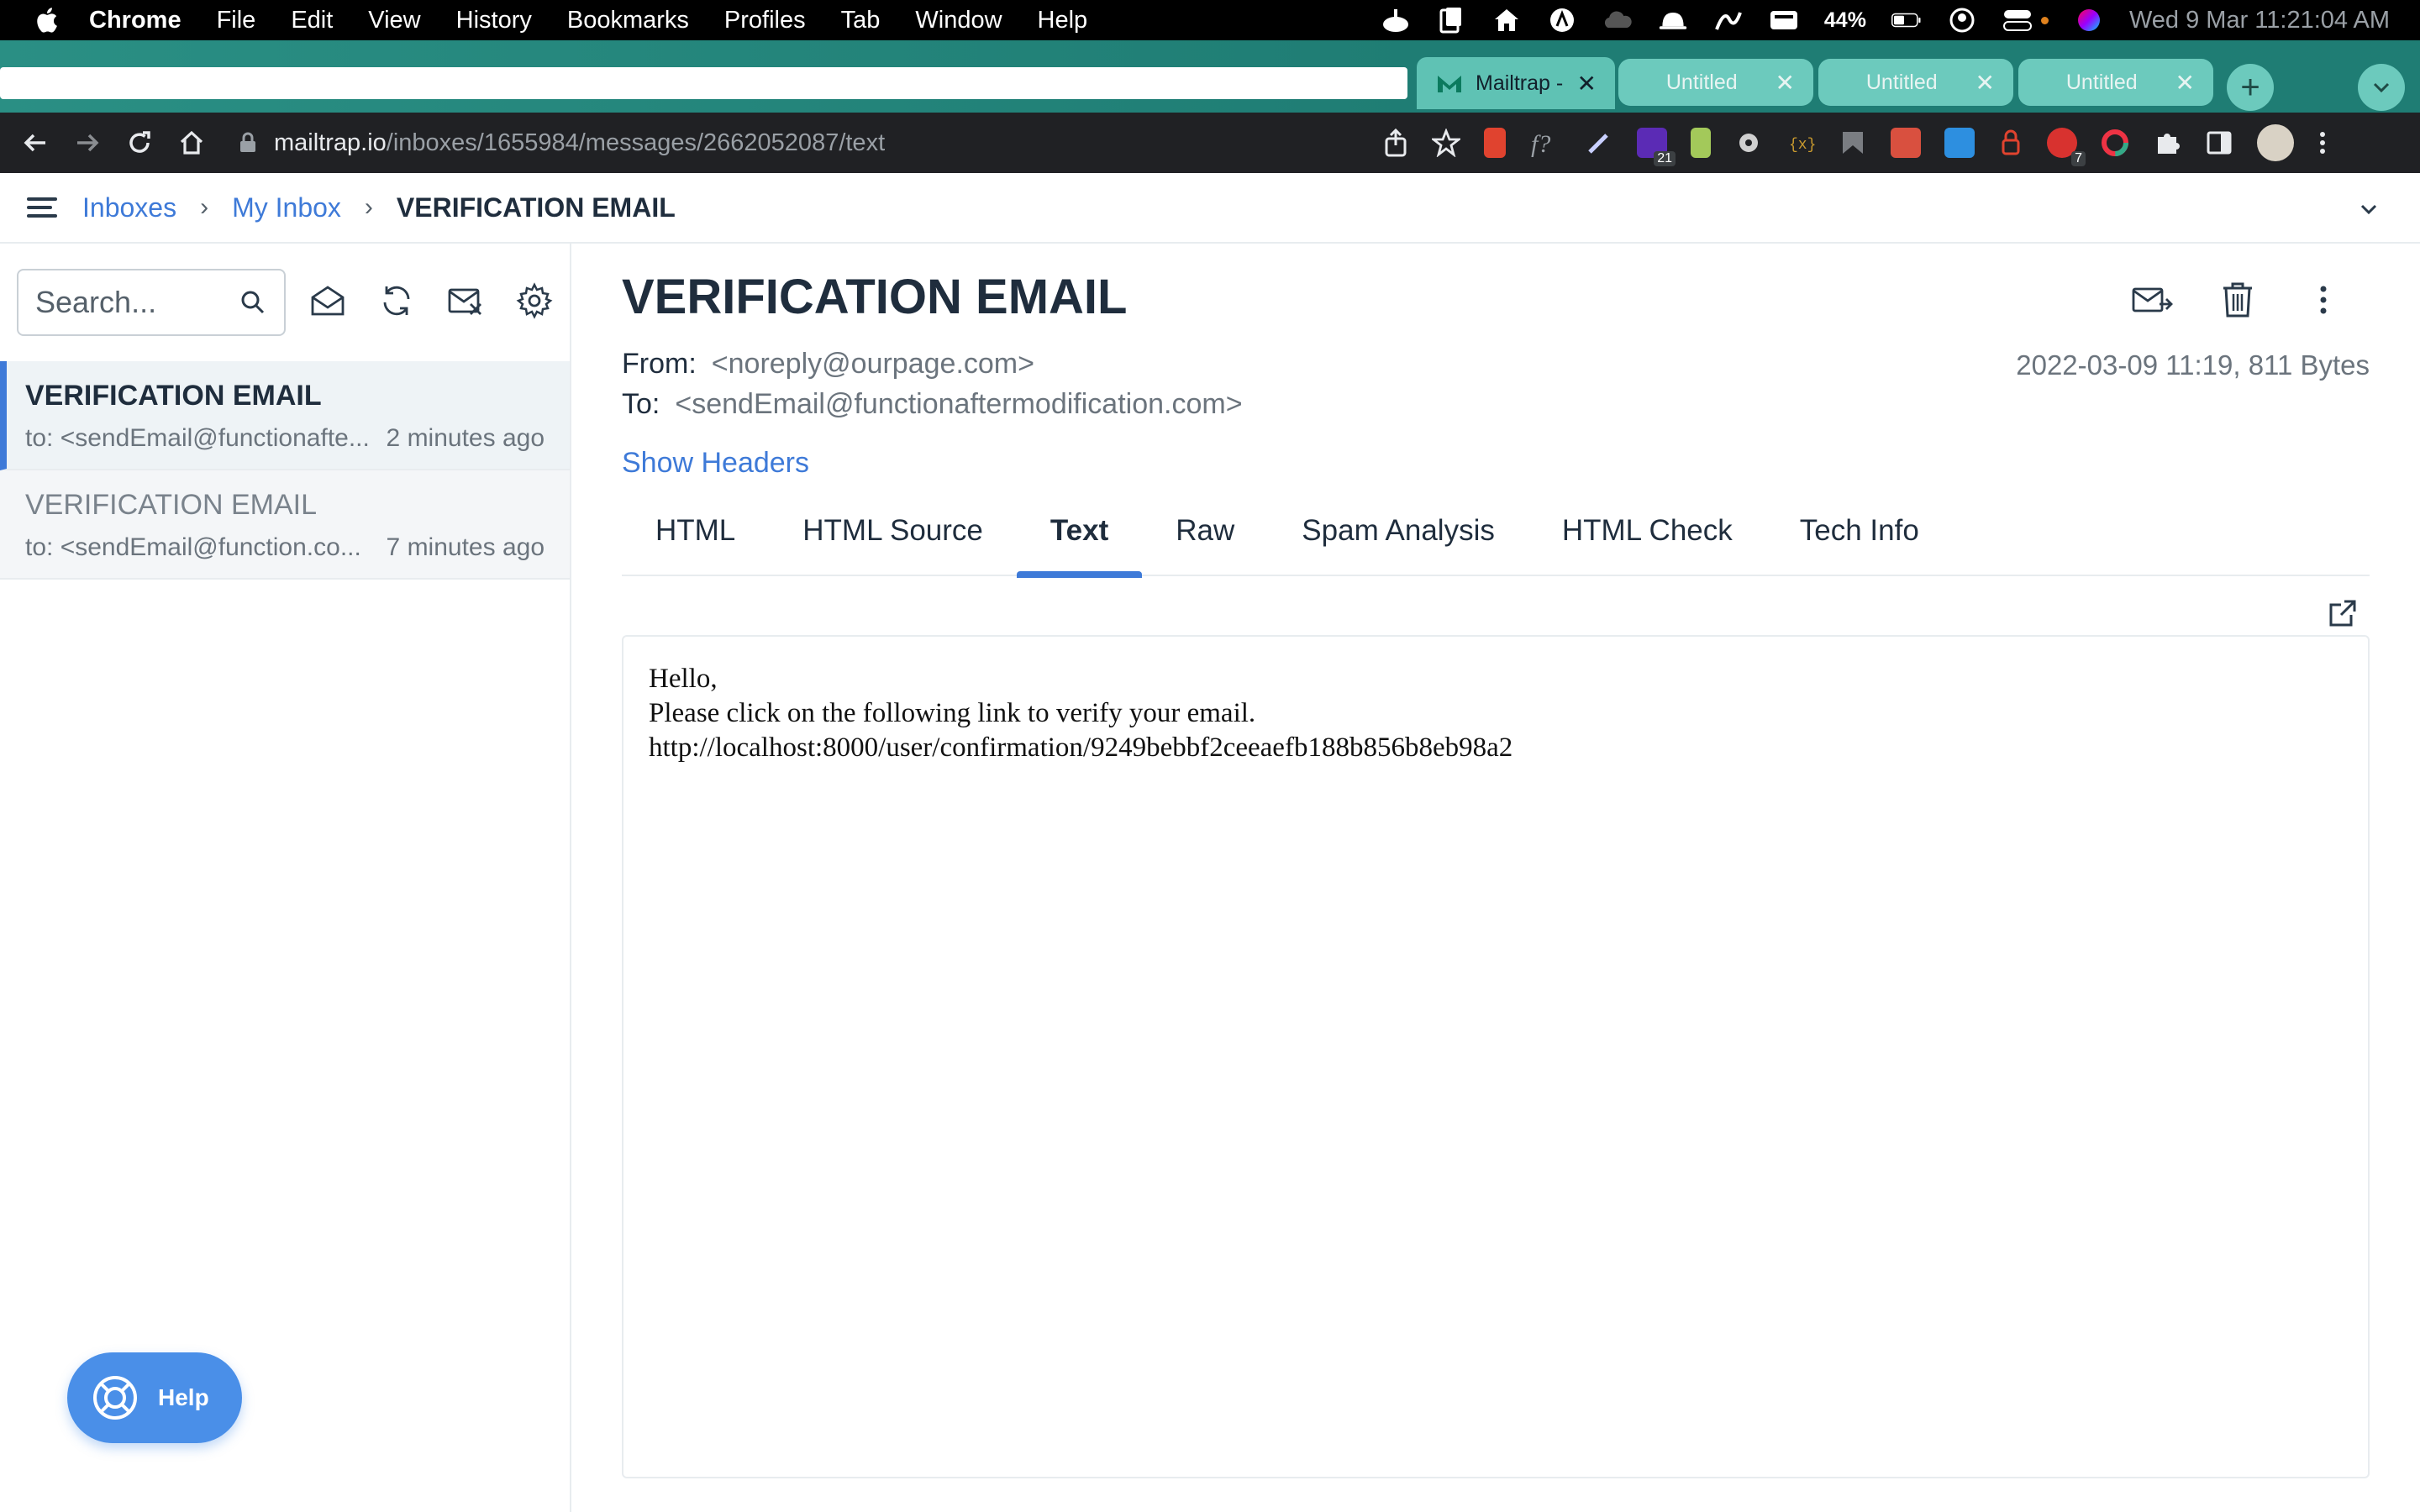 Image resolution: width=2420 pixels, height=1512 pixels. Describe the element at coordinates (2101, 82) in the screenshot. I see `tab-label: Untitled` at that location.